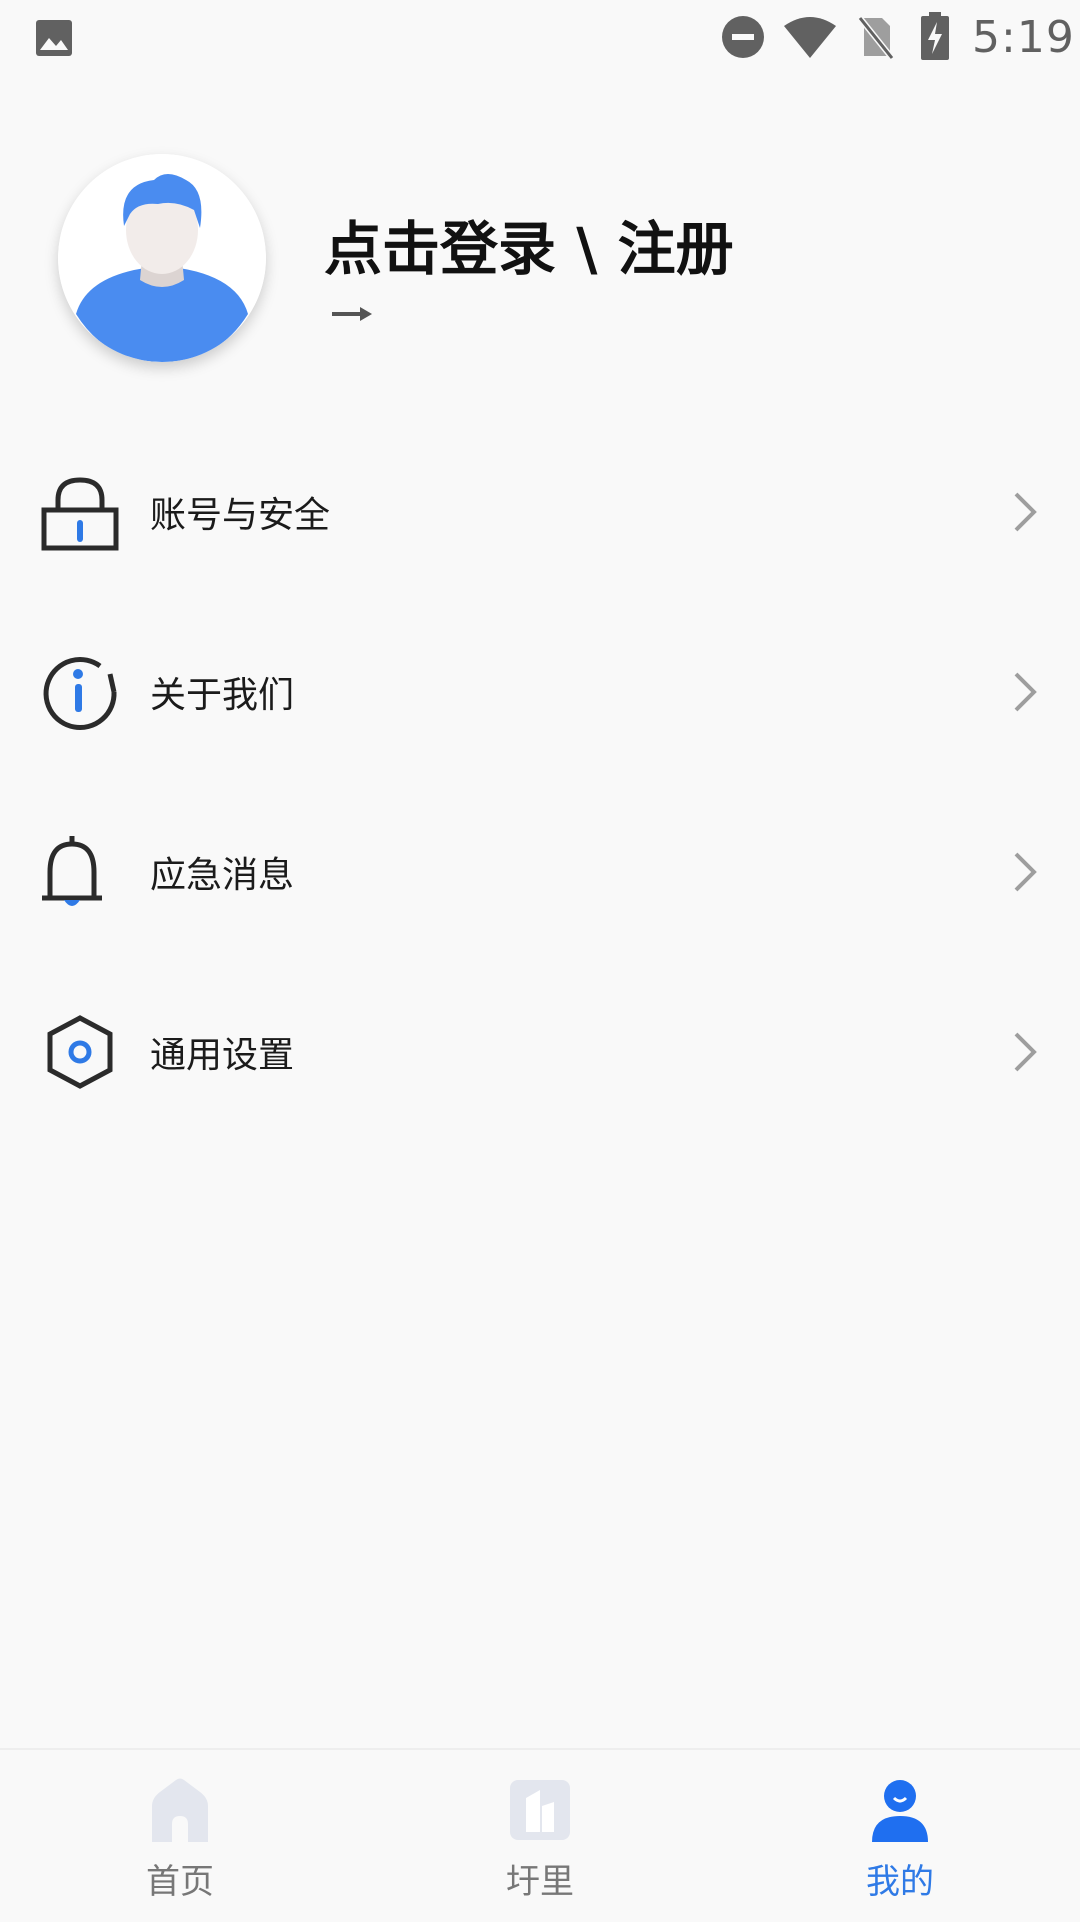 The width and height of the screenshot is (1080, 1922). I want to click on tab-label: 首页, so click(180, 1882).